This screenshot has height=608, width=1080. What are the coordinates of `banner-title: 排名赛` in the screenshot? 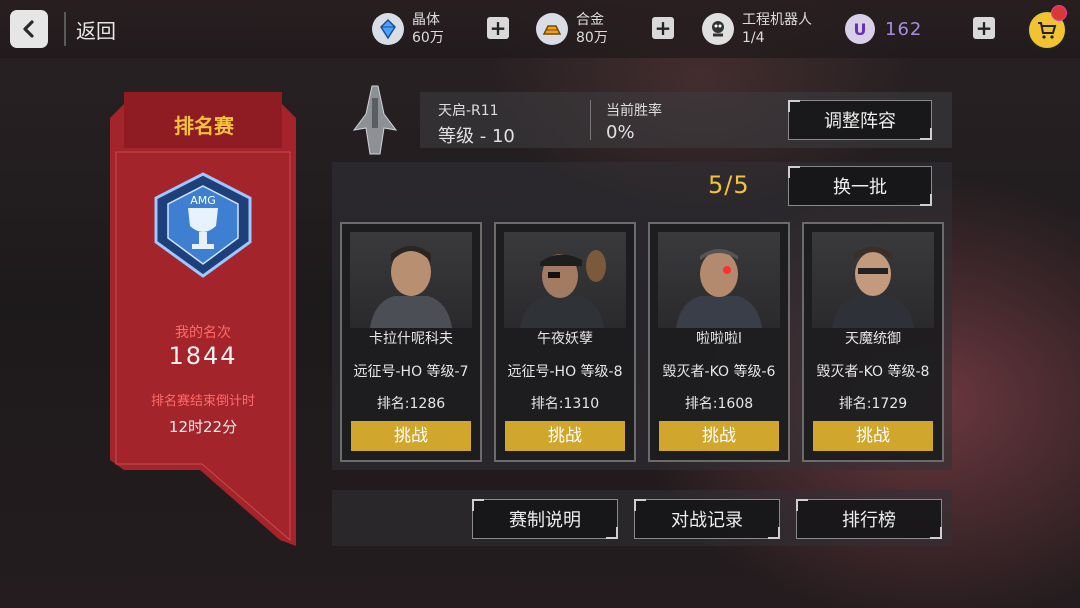 It's located at (204, 126).